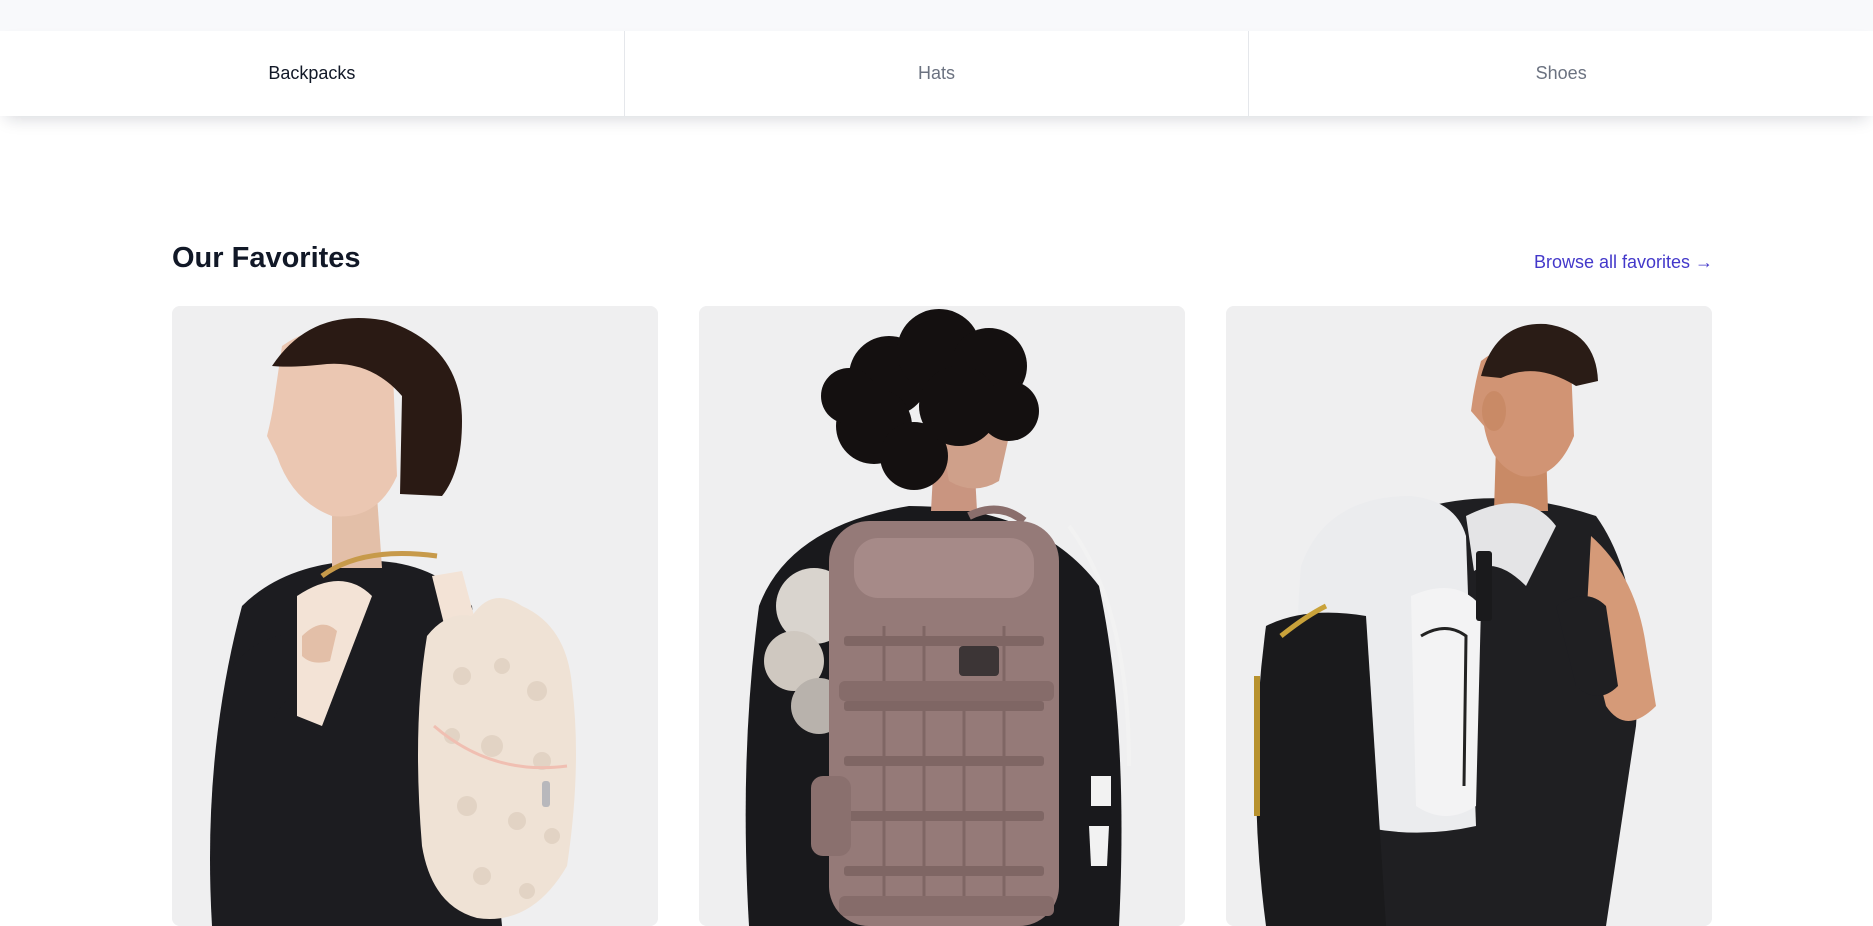  What do you see at coordinates (942, 258) in the screenshot?
I see `favorites-header: Our Favorites Browse all favorites →` at bounding box center [942, 258].